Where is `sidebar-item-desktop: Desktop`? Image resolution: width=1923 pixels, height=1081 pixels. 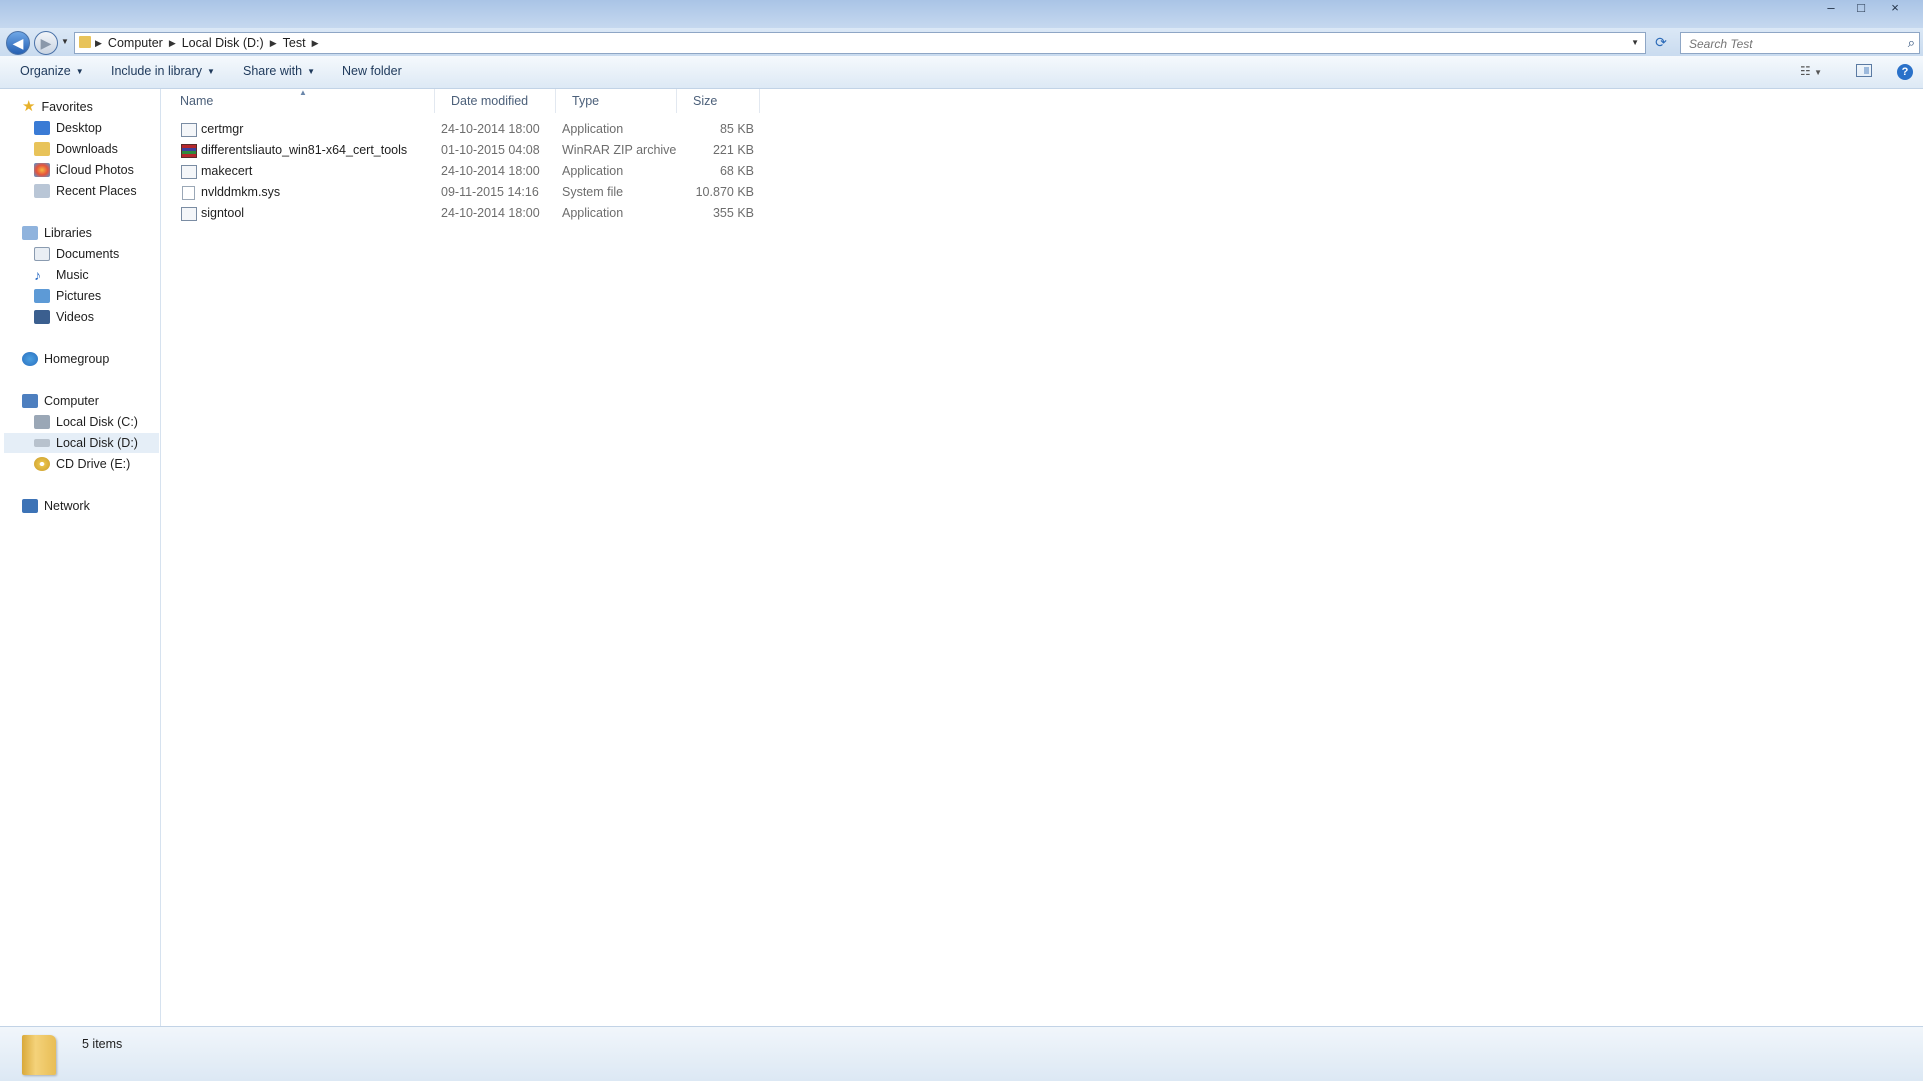 sidebar-item-desktop: Desktop is located at coordinates (68, 128).